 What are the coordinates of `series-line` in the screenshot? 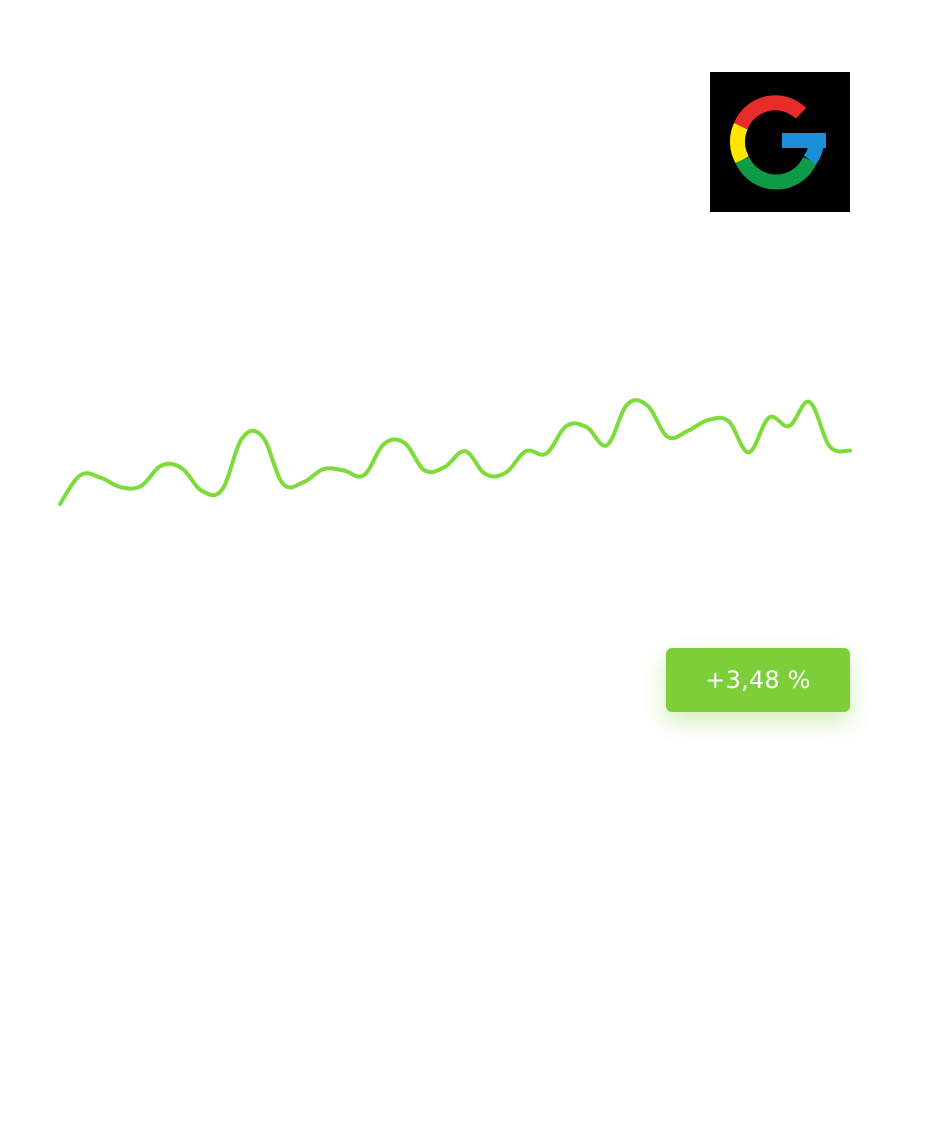 It's located at (455, 452).